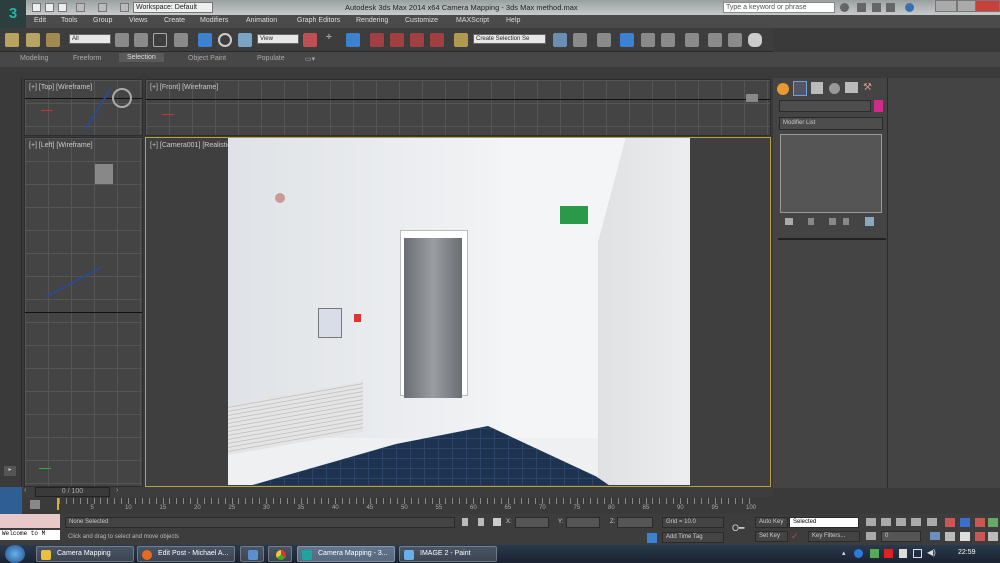 This screenshot has height=563, width=1000. I want to click on modifier-stack, so click(831, 173).